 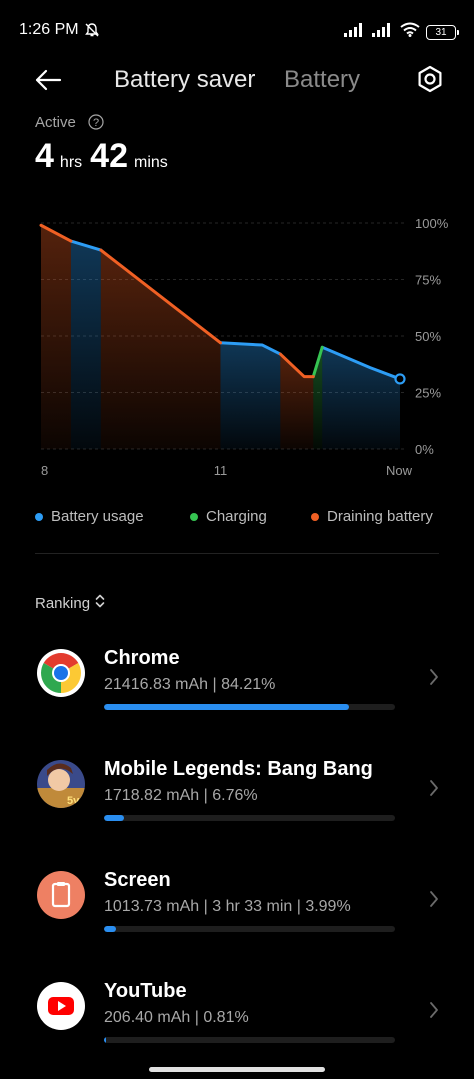 I want to click on chrome-icon, so click(x=61, y=673).